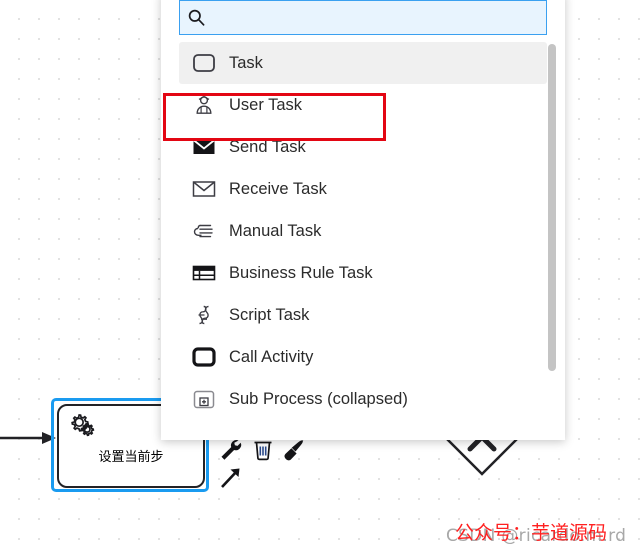 This screenshot has height=557, width=643. I want to click on manual-task-icon, so click(204, 231).